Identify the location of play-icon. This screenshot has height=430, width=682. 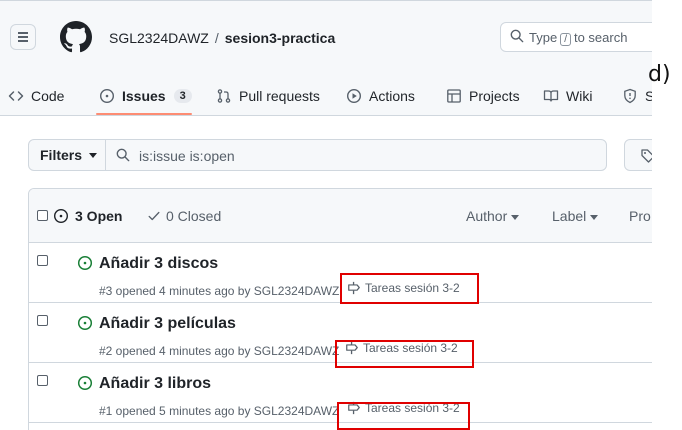
(354, 96).